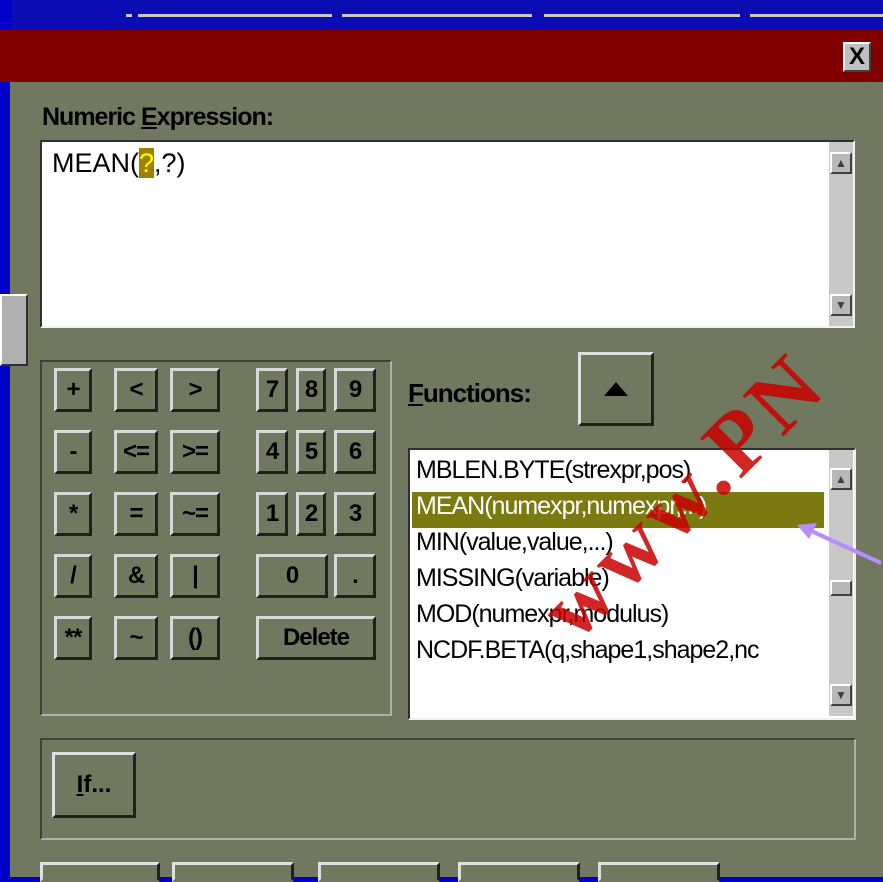 Image resolution: width=883 pixels, height=882 pixels. What do you see at coordinates (14, 330) in the screenshot?
I see `left-edge-handle` at bounding box center [14, 330].